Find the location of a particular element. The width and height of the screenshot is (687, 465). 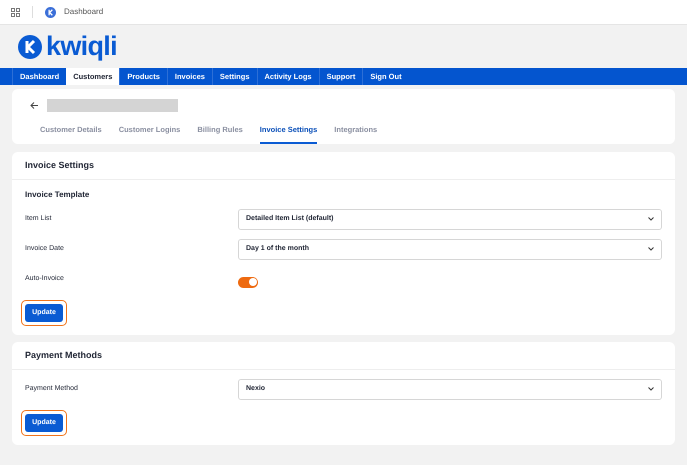

brand-name: kwiqli is located at coordinates (81, 46).